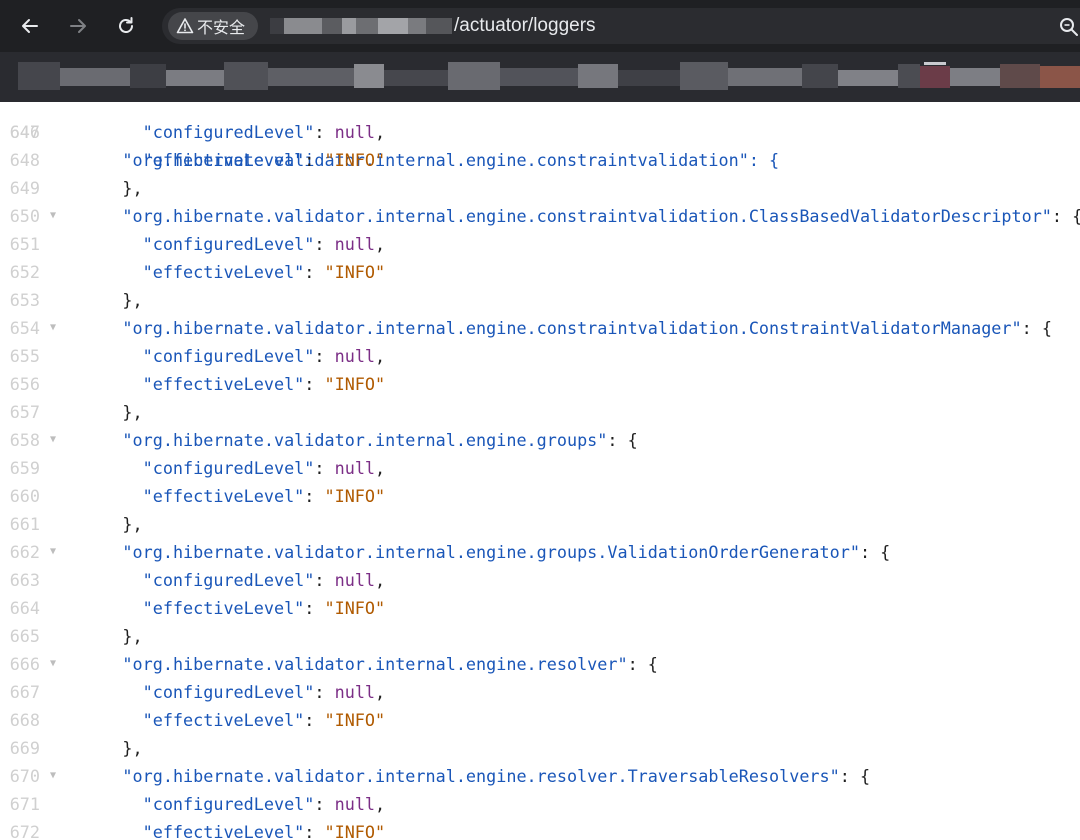 This screenshot has width=1080, height=840. What do you see at coordinates (126, 26) in the screenshot?
I see `reload-button` at bounding box center [126, 26].